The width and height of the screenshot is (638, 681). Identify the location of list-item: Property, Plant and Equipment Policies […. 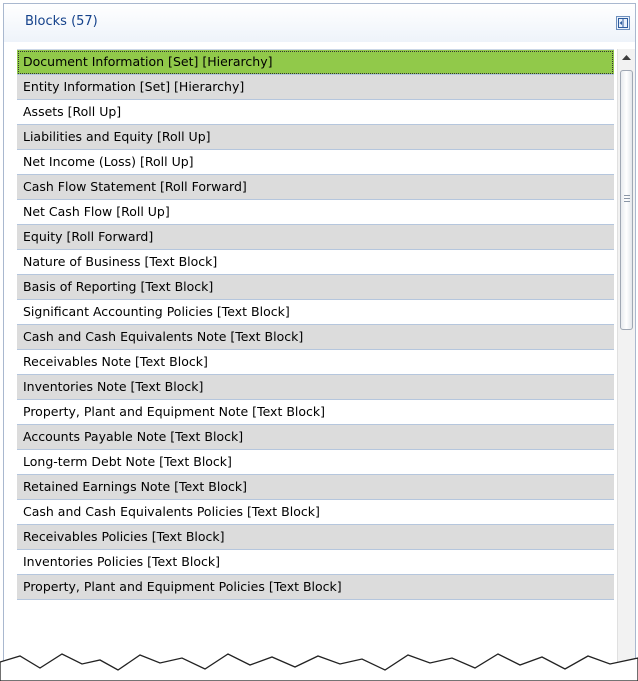
(315, 587).